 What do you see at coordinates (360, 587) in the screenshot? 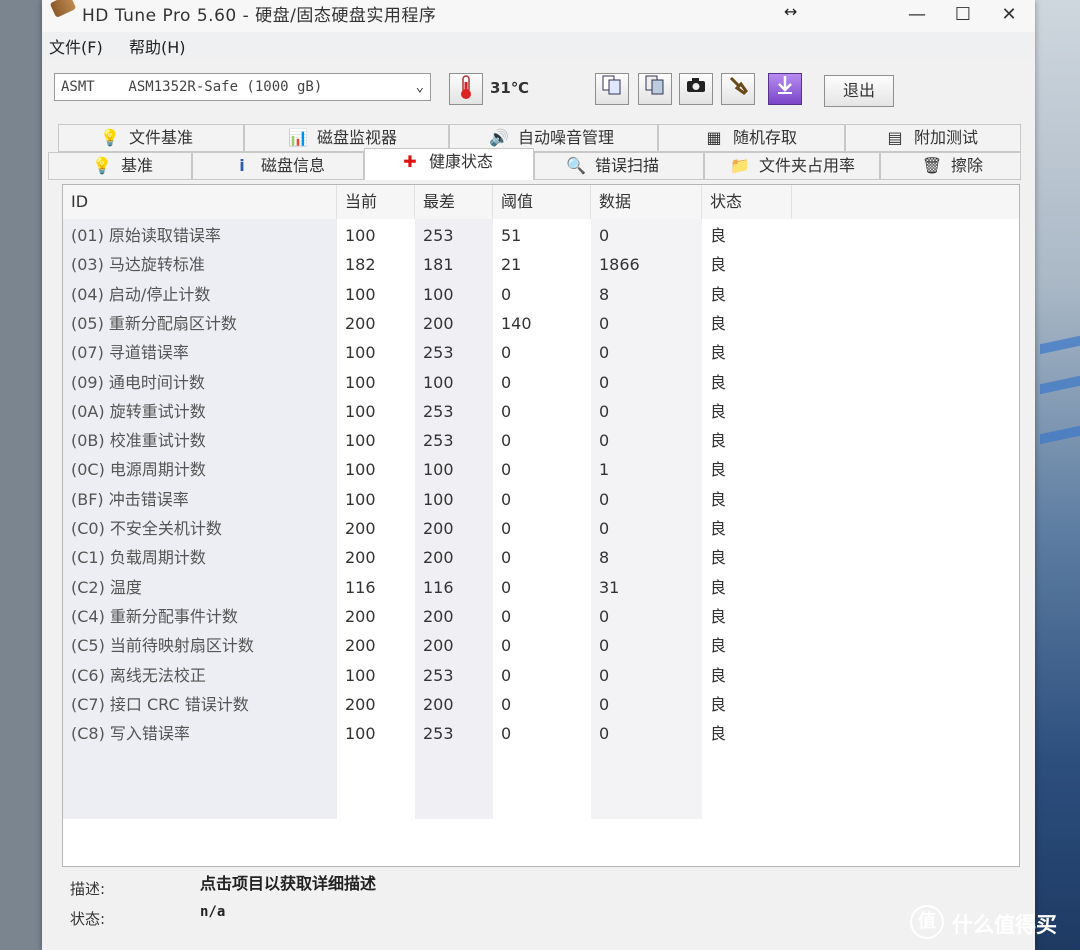
I see `current-value: 116` at bounding box center [360, 587].